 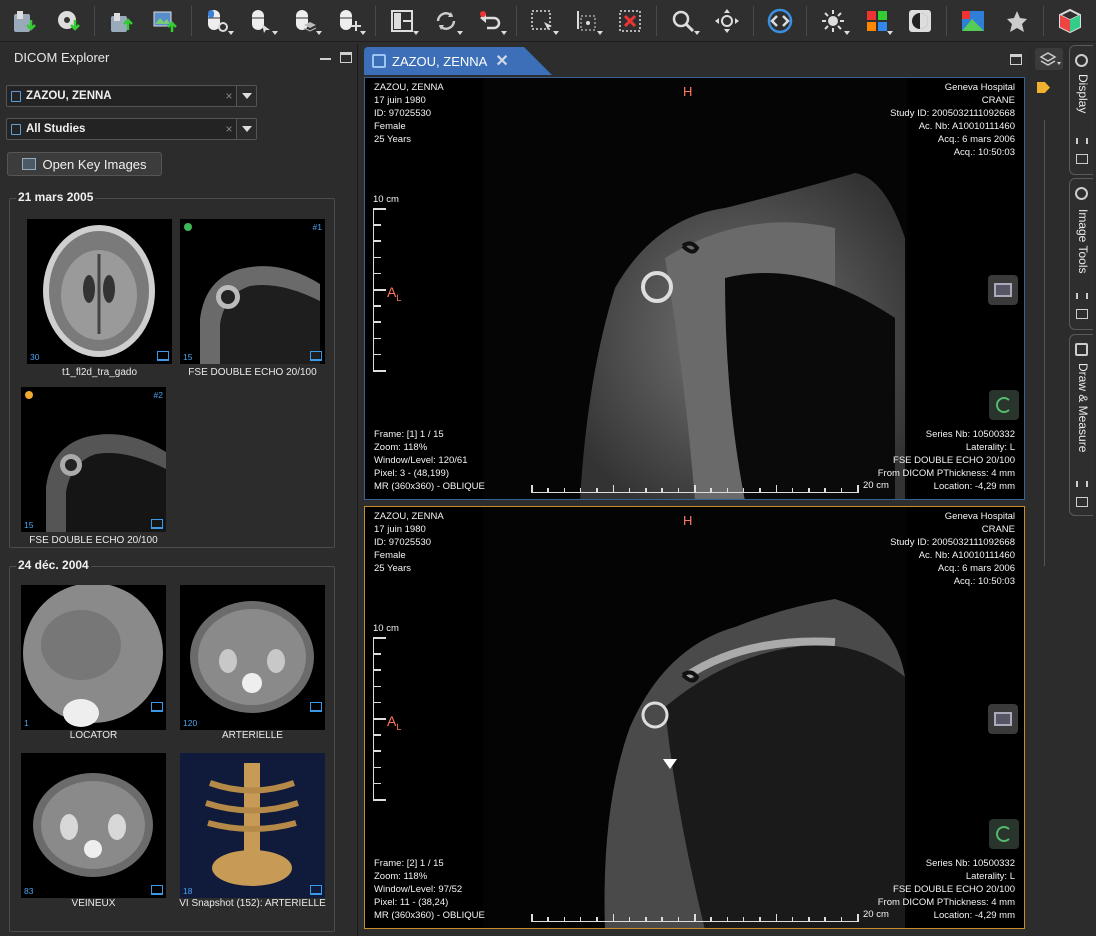 I want to click on mouse-left-button, so click(x=217, y=21).